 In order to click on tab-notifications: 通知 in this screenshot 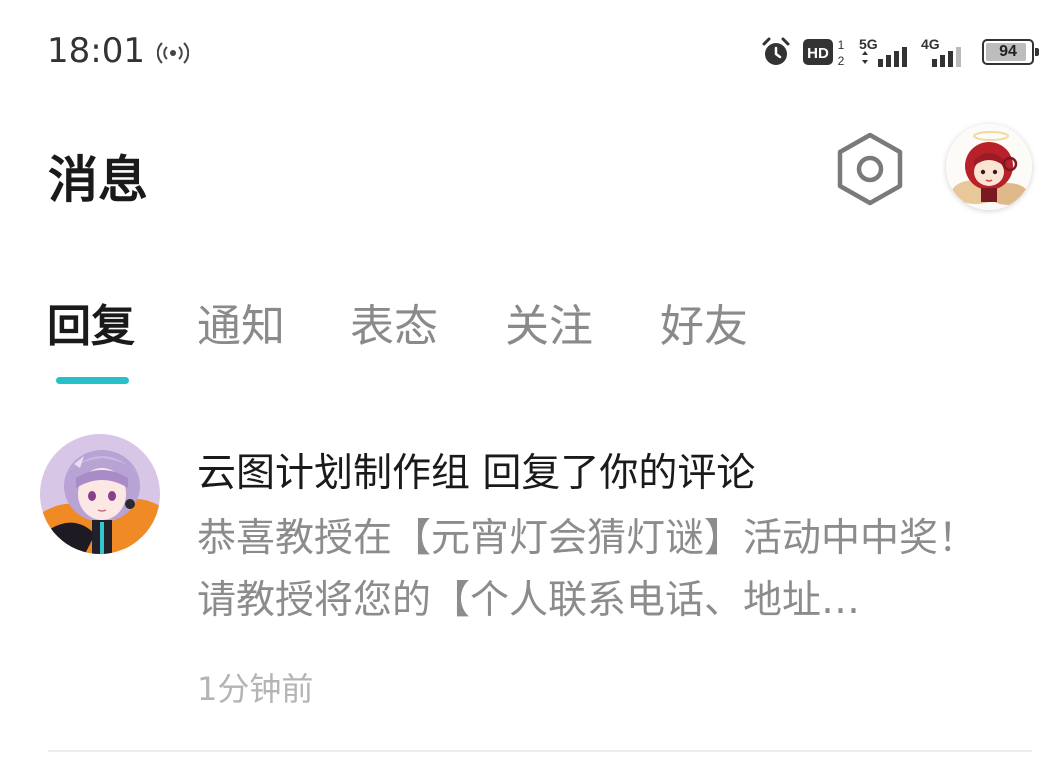, I will do `click(241, 322)`.